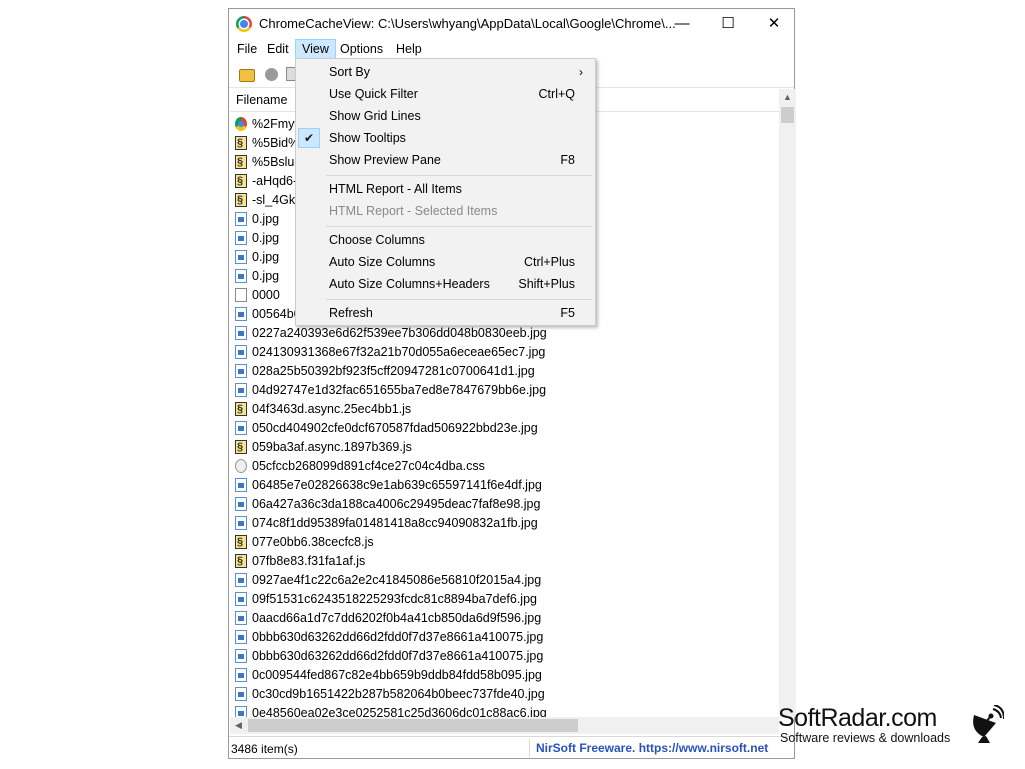 Image resolution: width=1025 pixels, height=769 pixels. What do you see at coordinates (247, 49) in the screenshot?
I see `menu-file: File` at bounding box center [247, 49].